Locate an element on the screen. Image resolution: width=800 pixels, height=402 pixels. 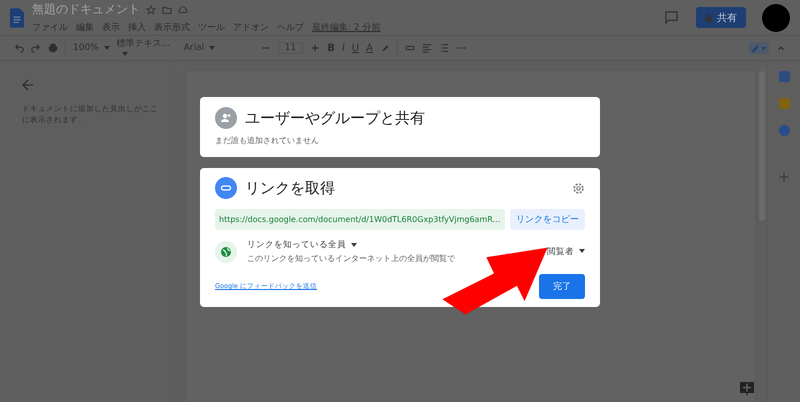
link-title: リンクを取得 is located at coordinates (290, 188).